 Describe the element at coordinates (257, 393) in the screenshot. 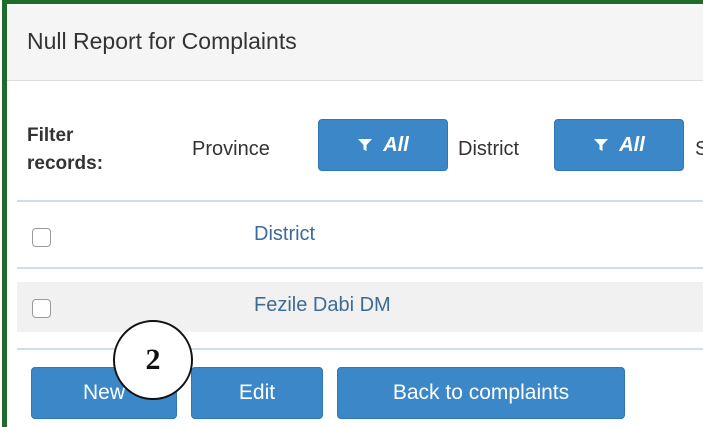

I see `edit-button: Edit` at that location.